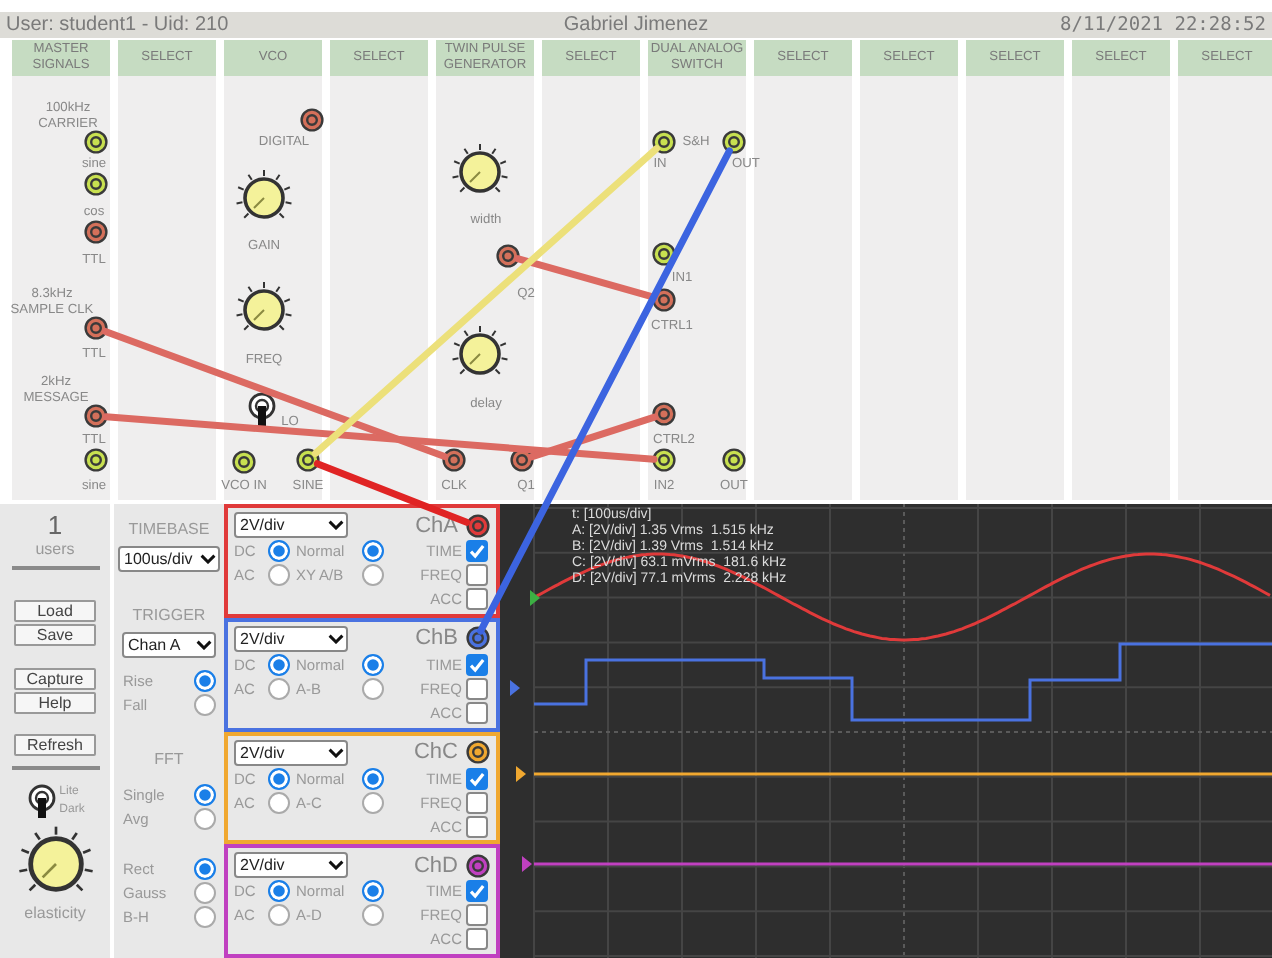 This screenshot has height=958, width=1272. Describe the element at coordinates (118, 25) in the screenshot. I see `user-info: User: student1 - Uid: 210` at that location.